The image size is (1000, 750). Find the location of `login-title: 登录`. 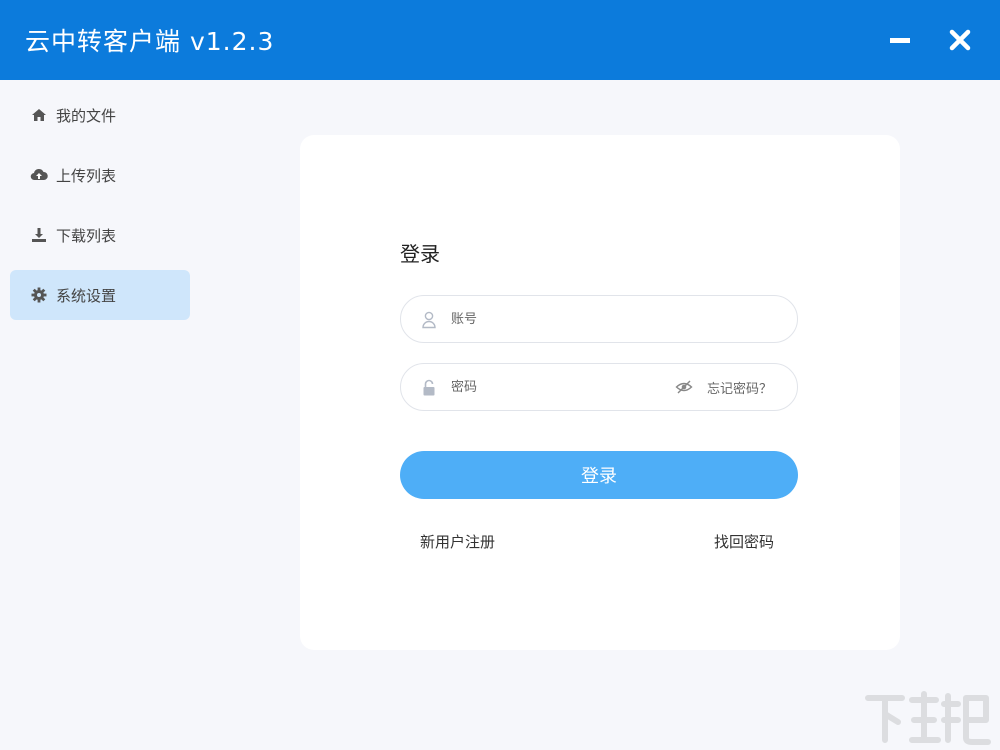

login-title: 登录 is located at coordinates (420, 254).